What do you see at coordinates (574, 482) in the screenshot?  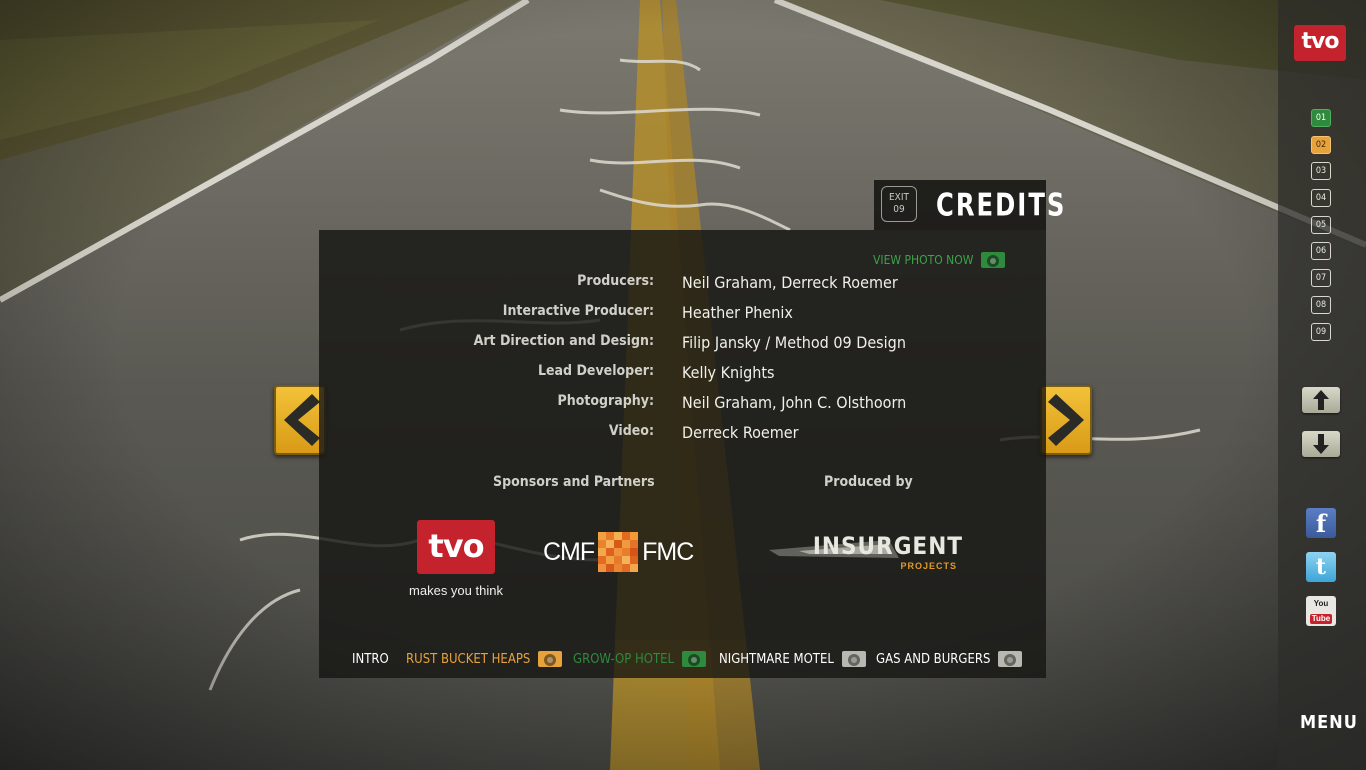 I see `sponsors-heading: Sponsors and Partners` at bounding box center [574, 482].